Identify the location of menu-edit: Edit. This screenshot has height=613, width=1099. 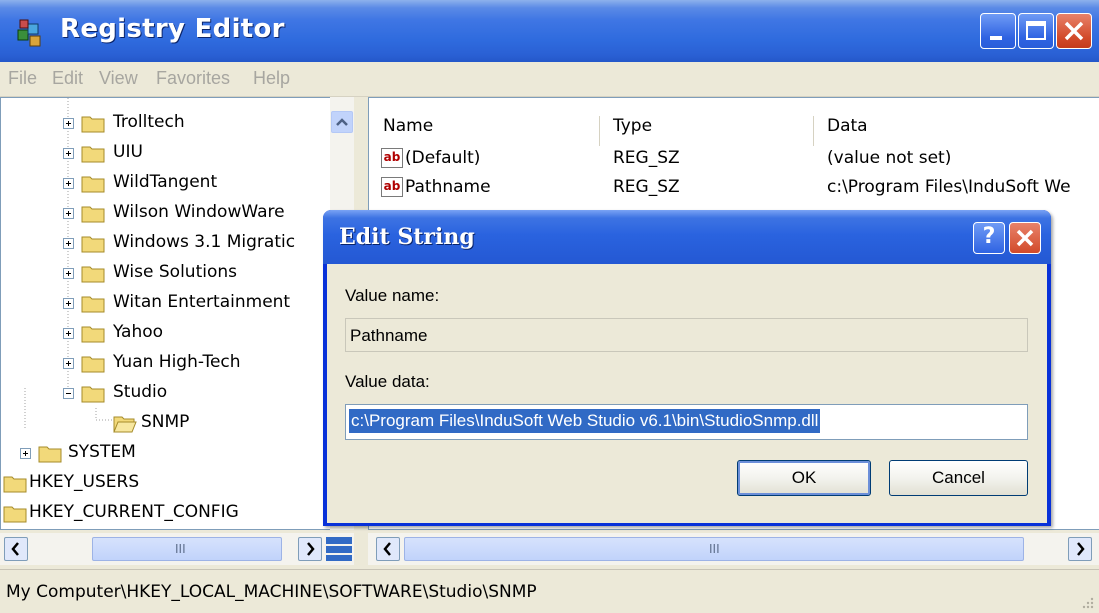
(67, 78).